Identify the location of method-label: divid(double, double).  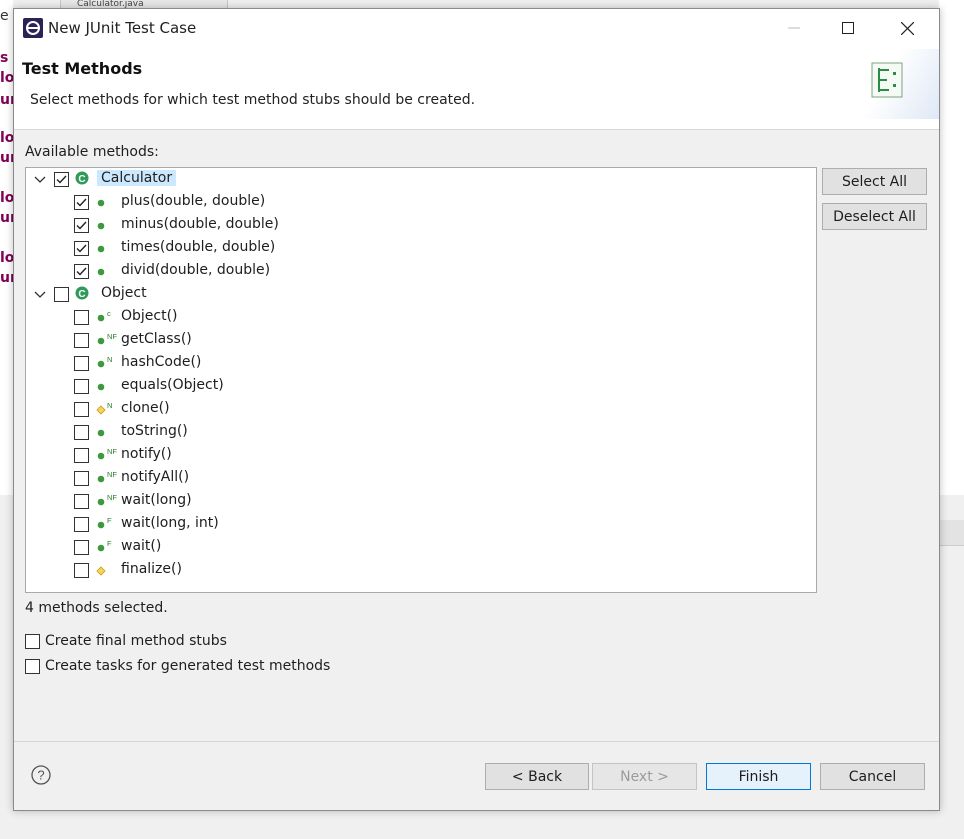
(196, 270).